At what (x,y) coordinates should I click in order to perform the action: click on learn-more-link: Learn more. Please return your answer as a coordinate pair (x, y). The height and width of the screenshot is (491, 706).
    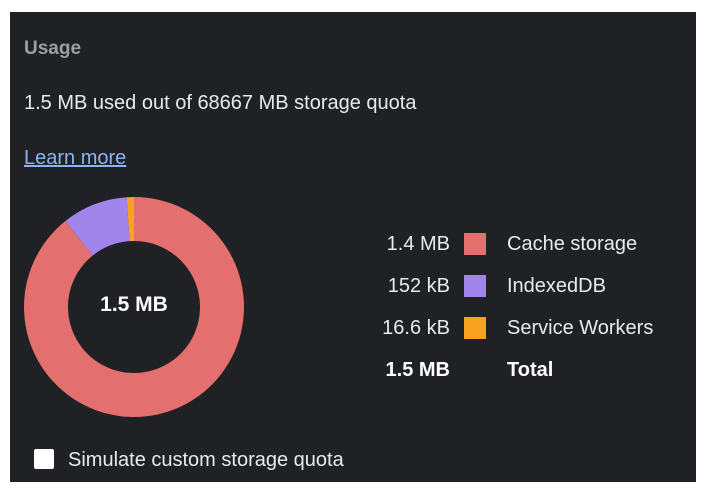
    Looking at the image, I should click on (75, 158).